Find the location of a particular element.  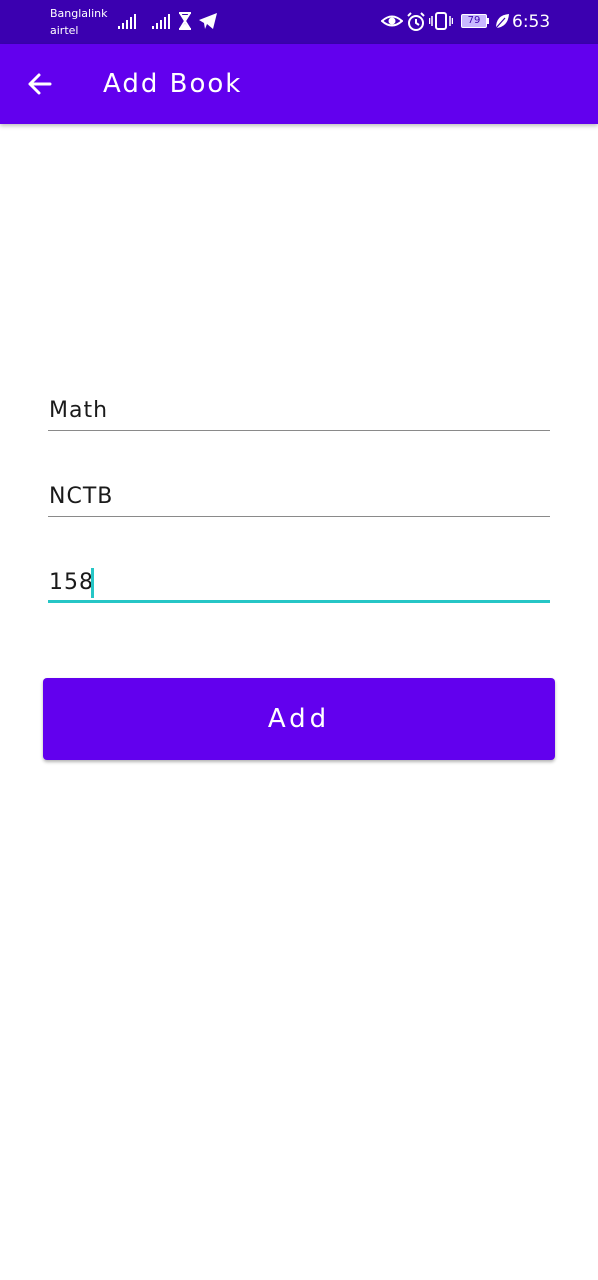

publisher-input is located at coordinates (299, 496).